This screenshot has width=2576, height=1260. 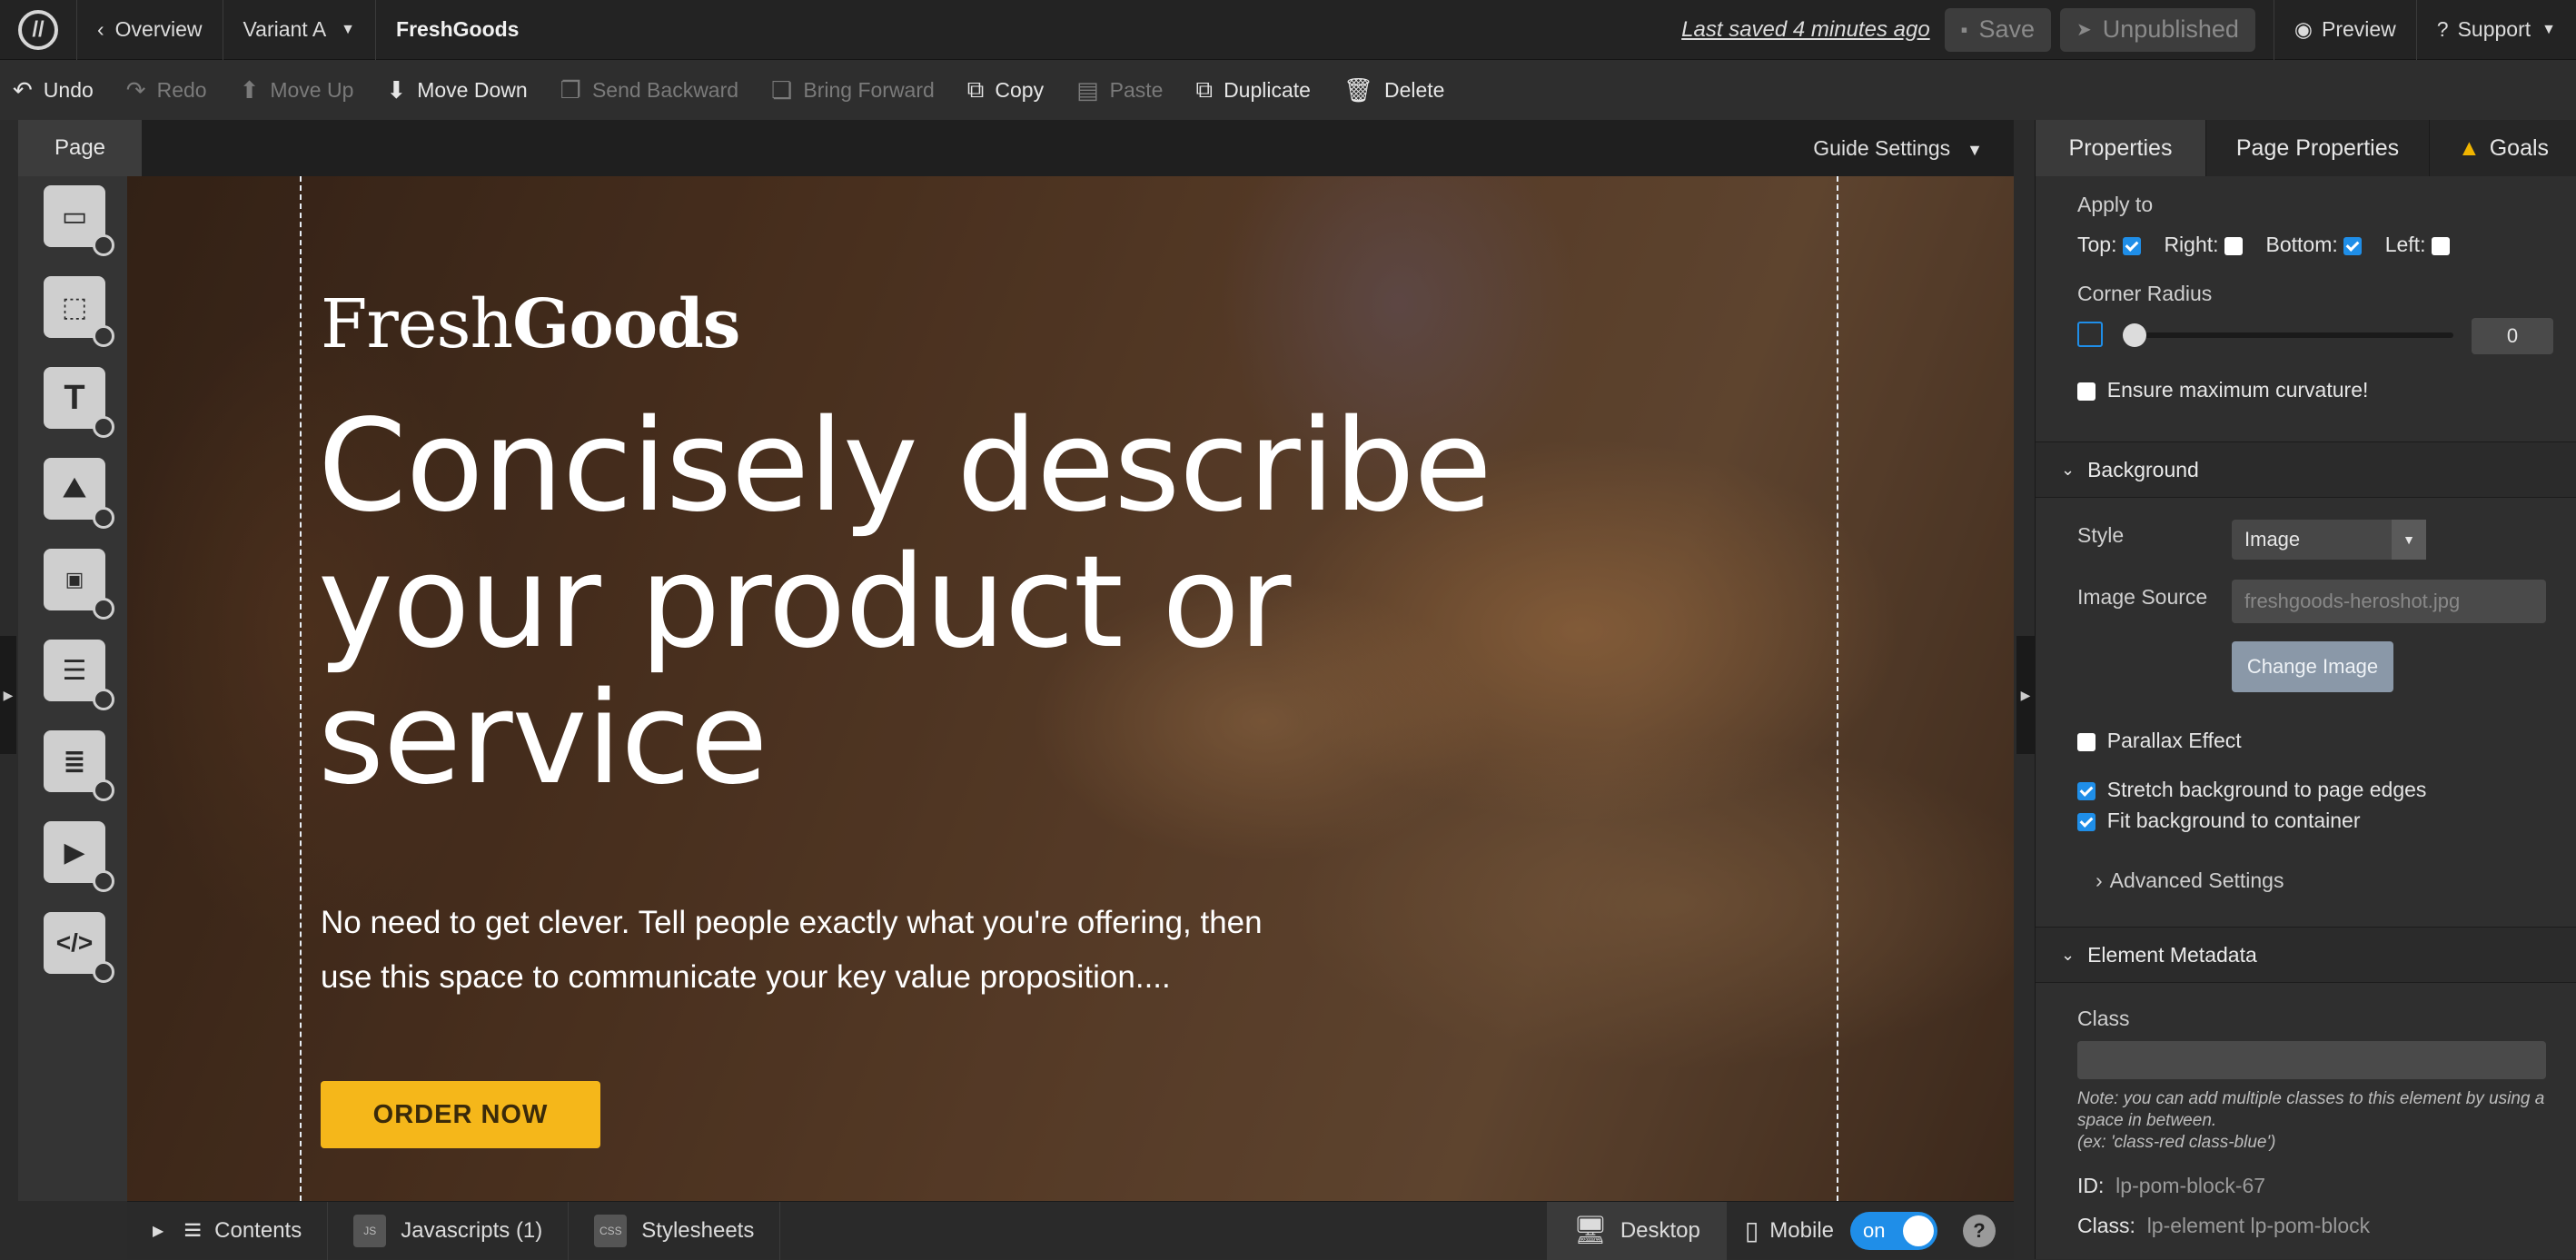 I want to click on left-checkbox, so click(x=2440, y=245).